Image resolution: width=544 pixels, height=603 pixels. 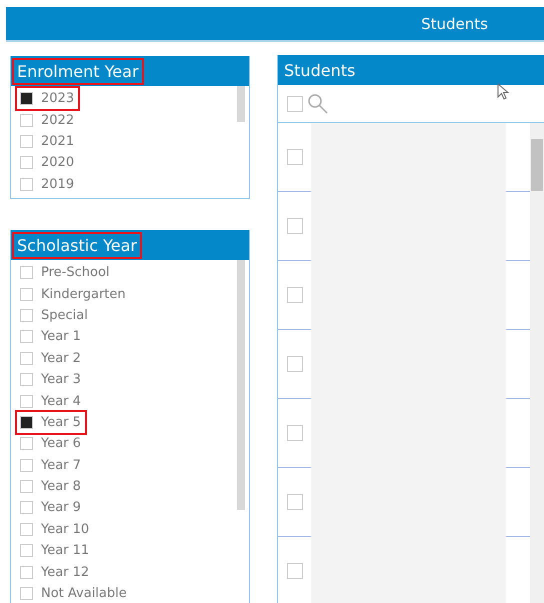 What do you see at coordinates (55, 572) in the screenshot?
I see `filter-option: Year 12` at bounding box center [55, 572].